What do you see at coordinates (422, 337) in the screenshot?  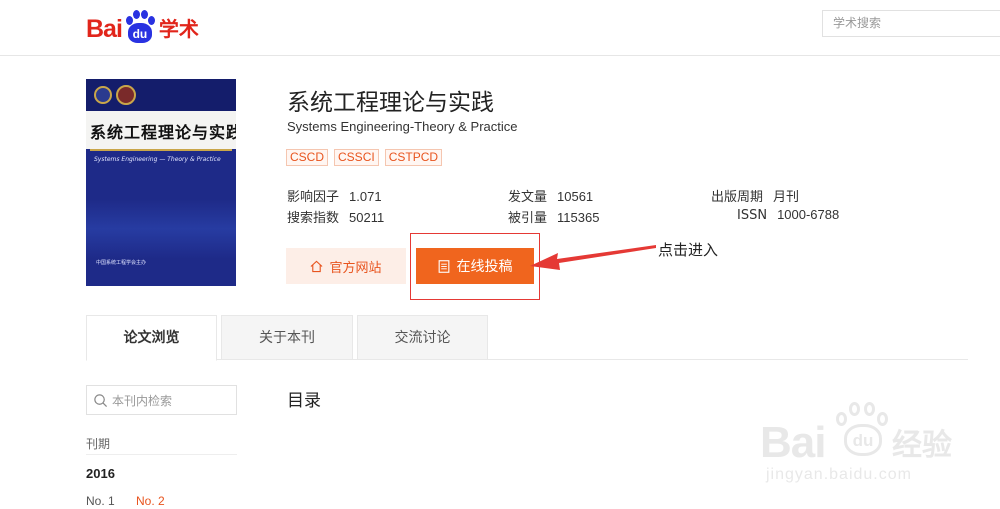 I see `tab-discuss: 交流讨论` at bounding box center [422, 337].